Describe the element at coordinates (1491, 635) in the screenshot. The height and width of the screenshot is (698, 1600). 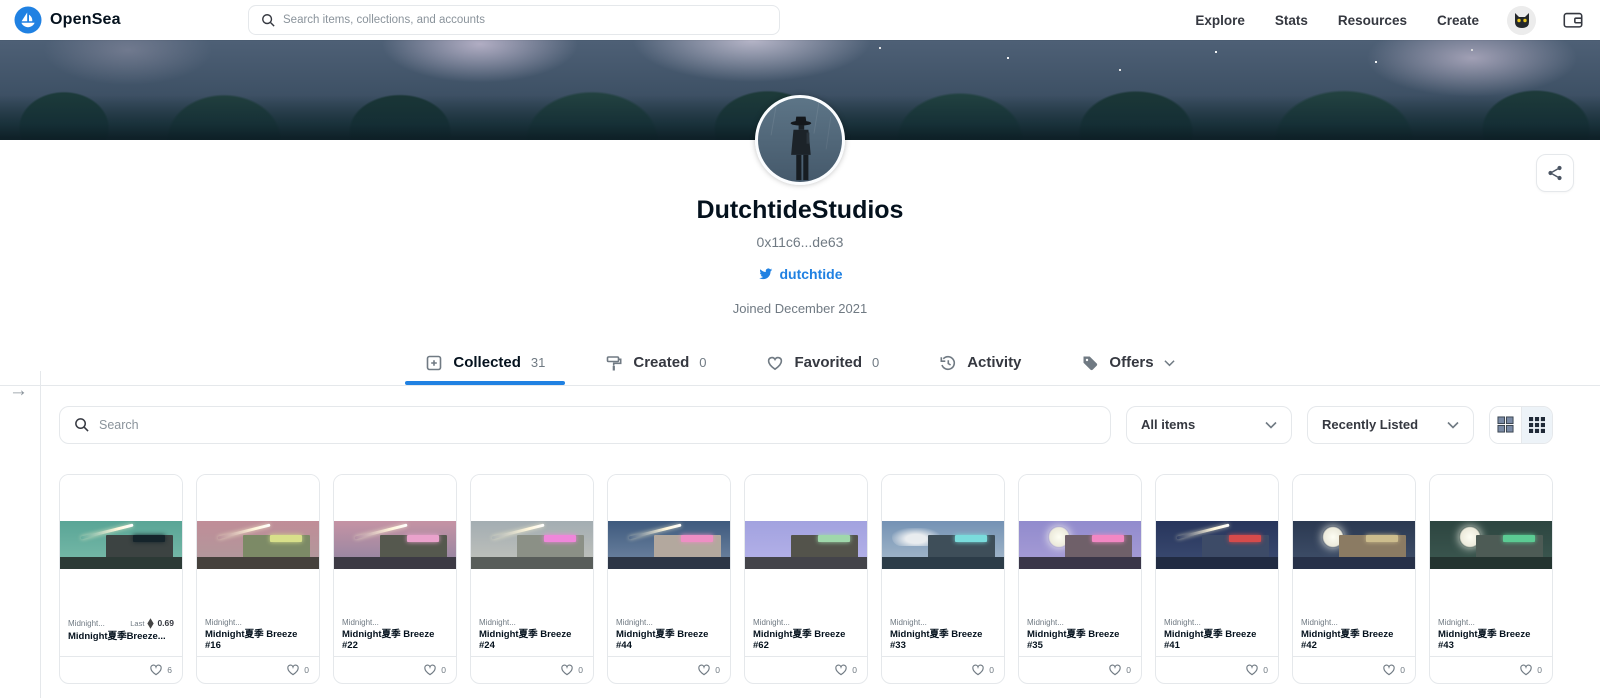
I see `card-info: Midnight... Midnight夏季 Breeze #43` at that location.